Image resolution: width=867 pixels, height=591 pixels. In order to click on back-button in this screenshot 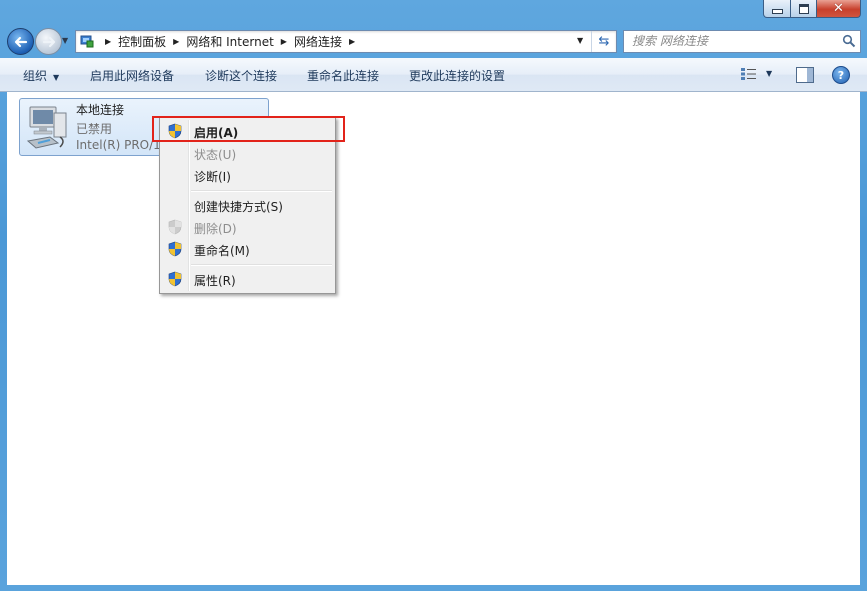, I will do `click(20, 41)`.